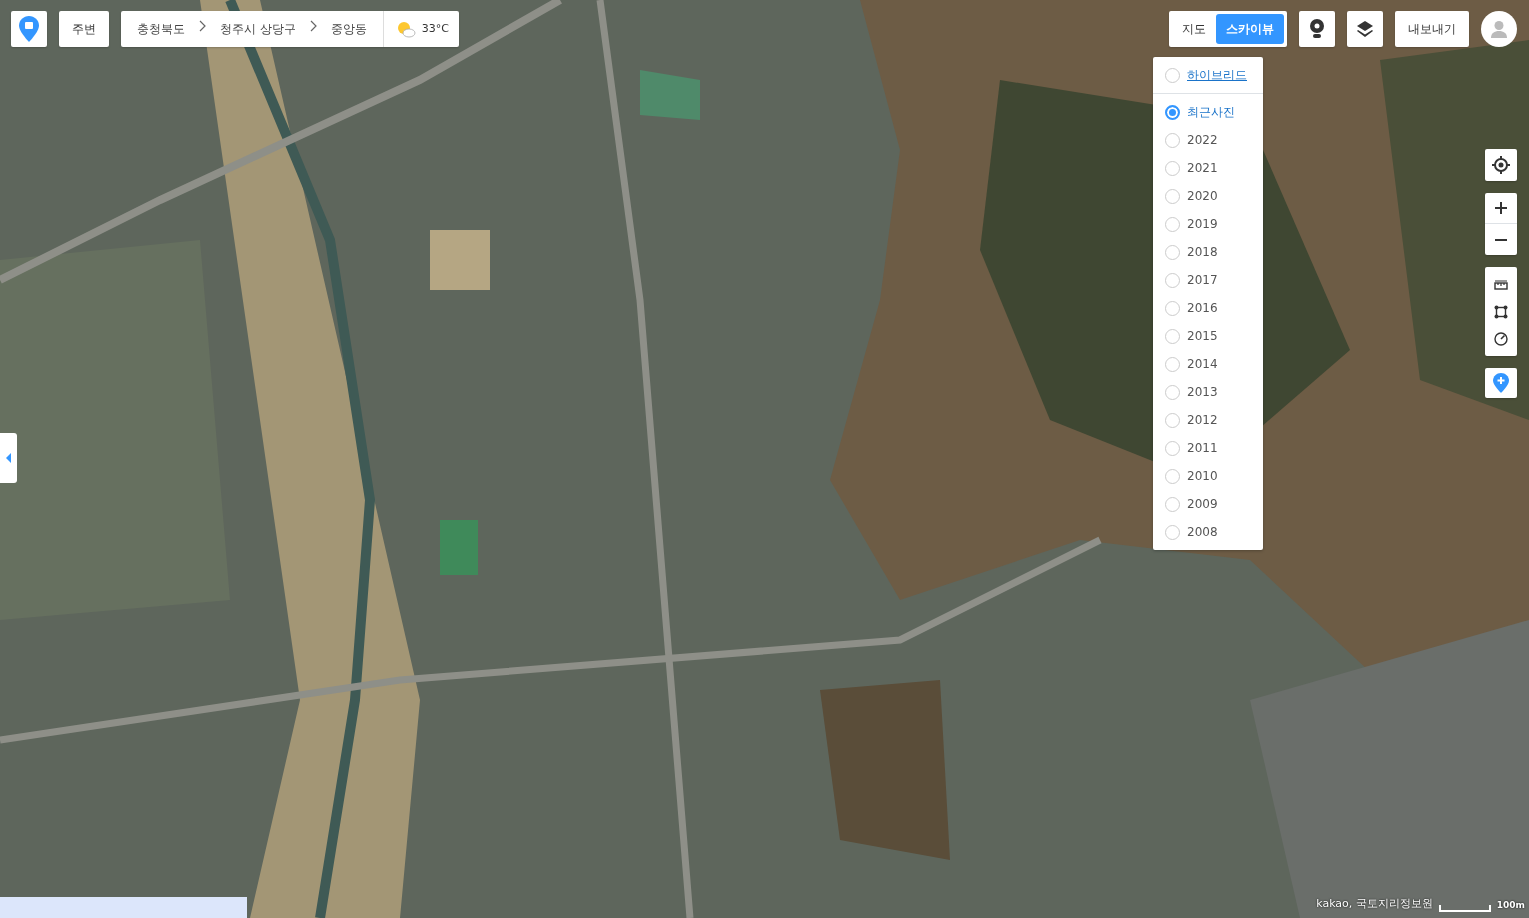 The image size is (1529, 918). What do you see at coordinates (348, 29) in the screenshot?
I see `breadcrumb-item: 중앙동` at bounding box center [348, 29].